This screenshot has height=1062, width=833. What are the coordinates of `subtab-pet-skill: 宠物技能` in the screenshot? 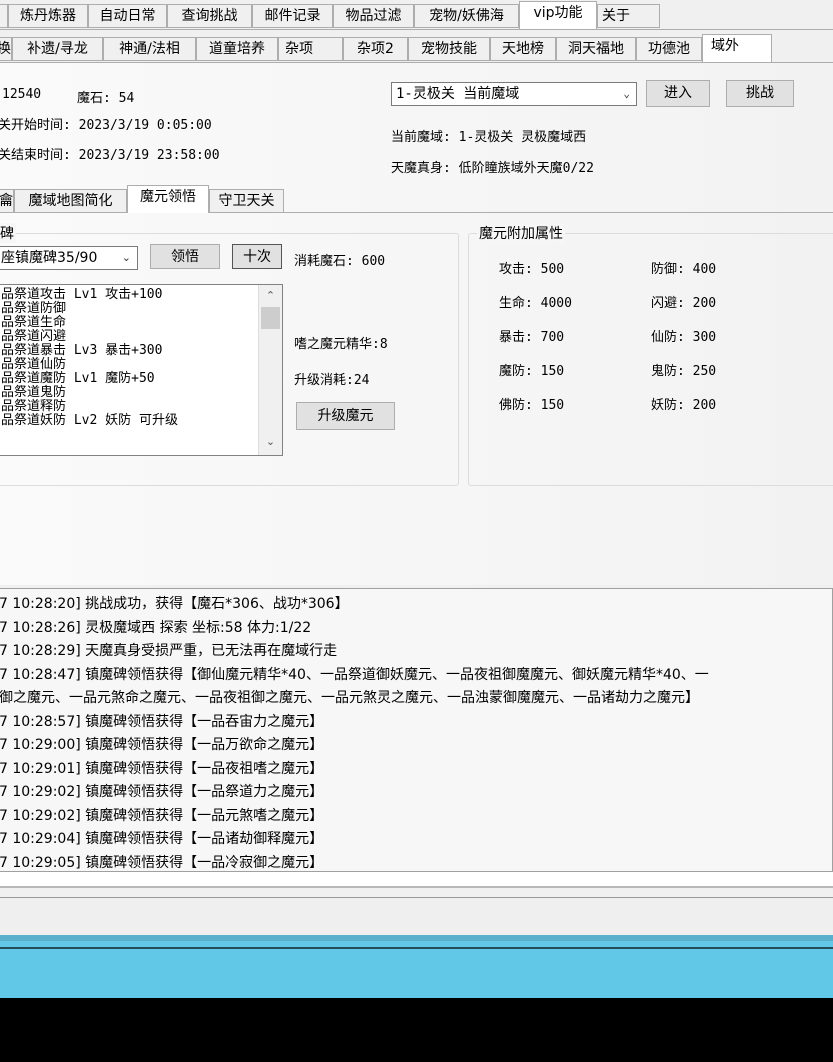 It's located at (449, 49).